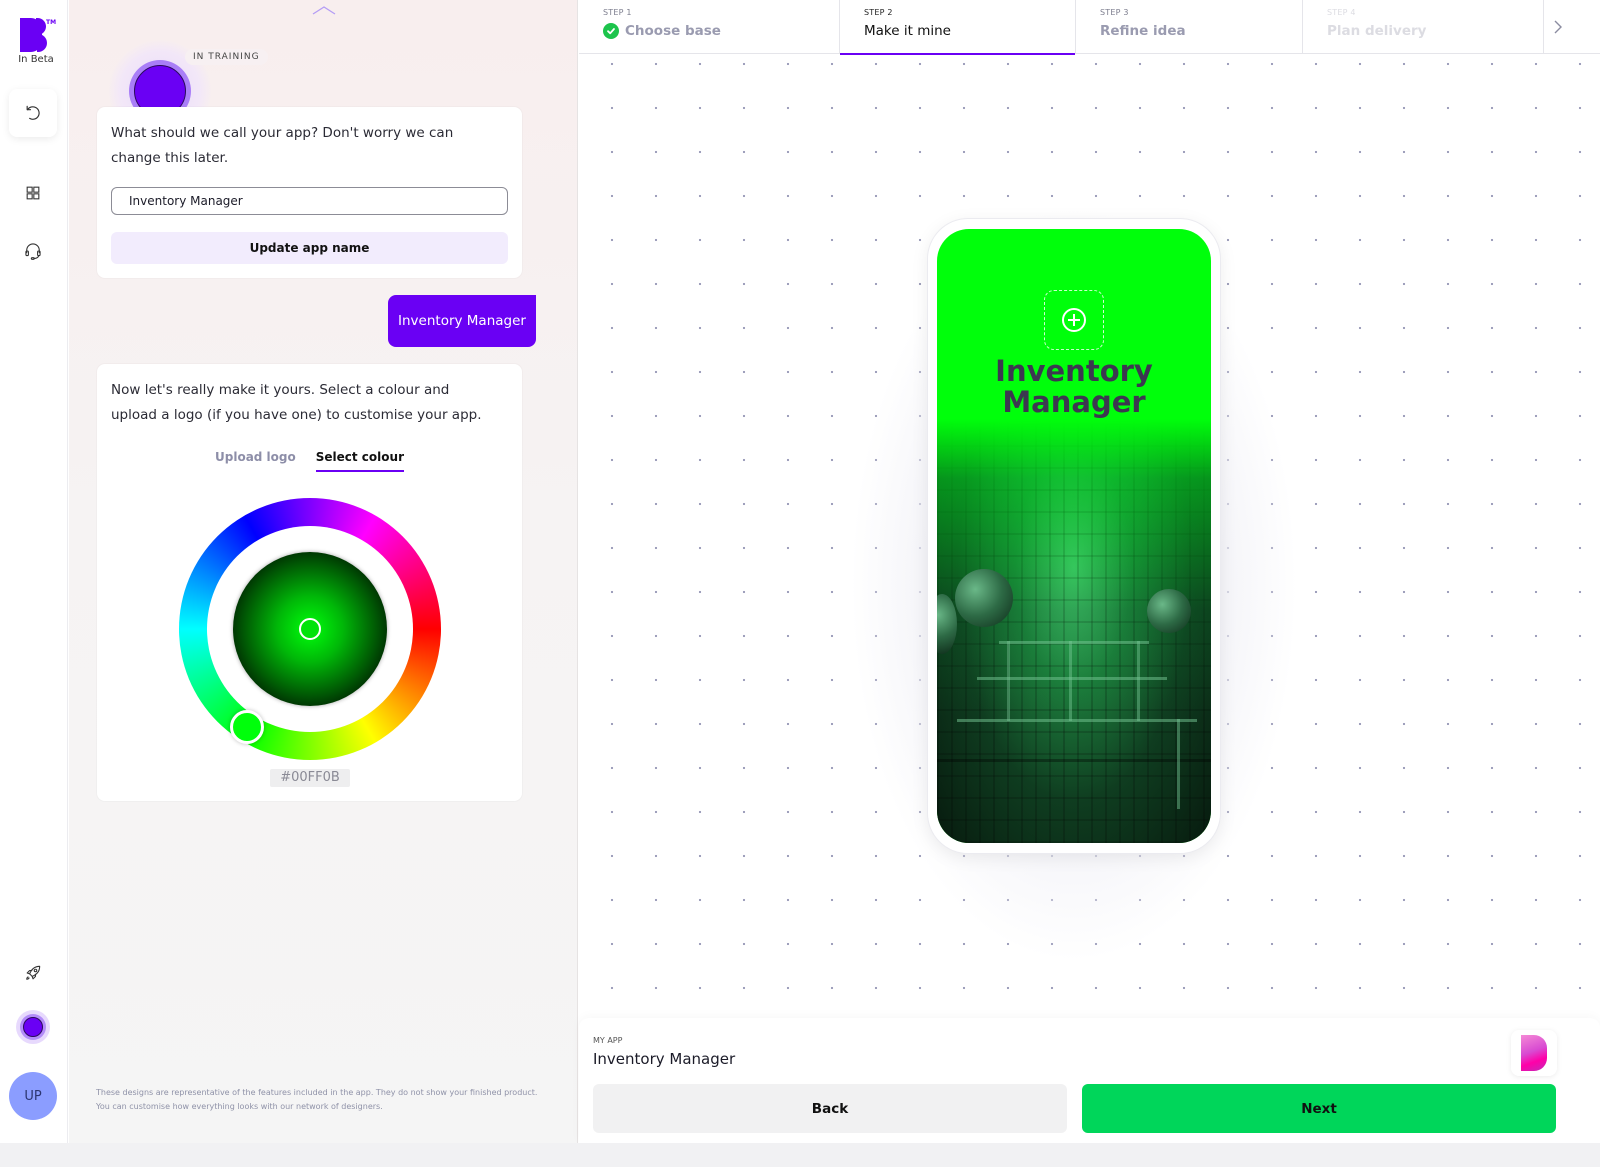  What do you see at coordinates (1423, 27) in the screenshot?
I see `step-plan-delivery: STEP 4 Plan delivery` at bounding box center [1423, 27].